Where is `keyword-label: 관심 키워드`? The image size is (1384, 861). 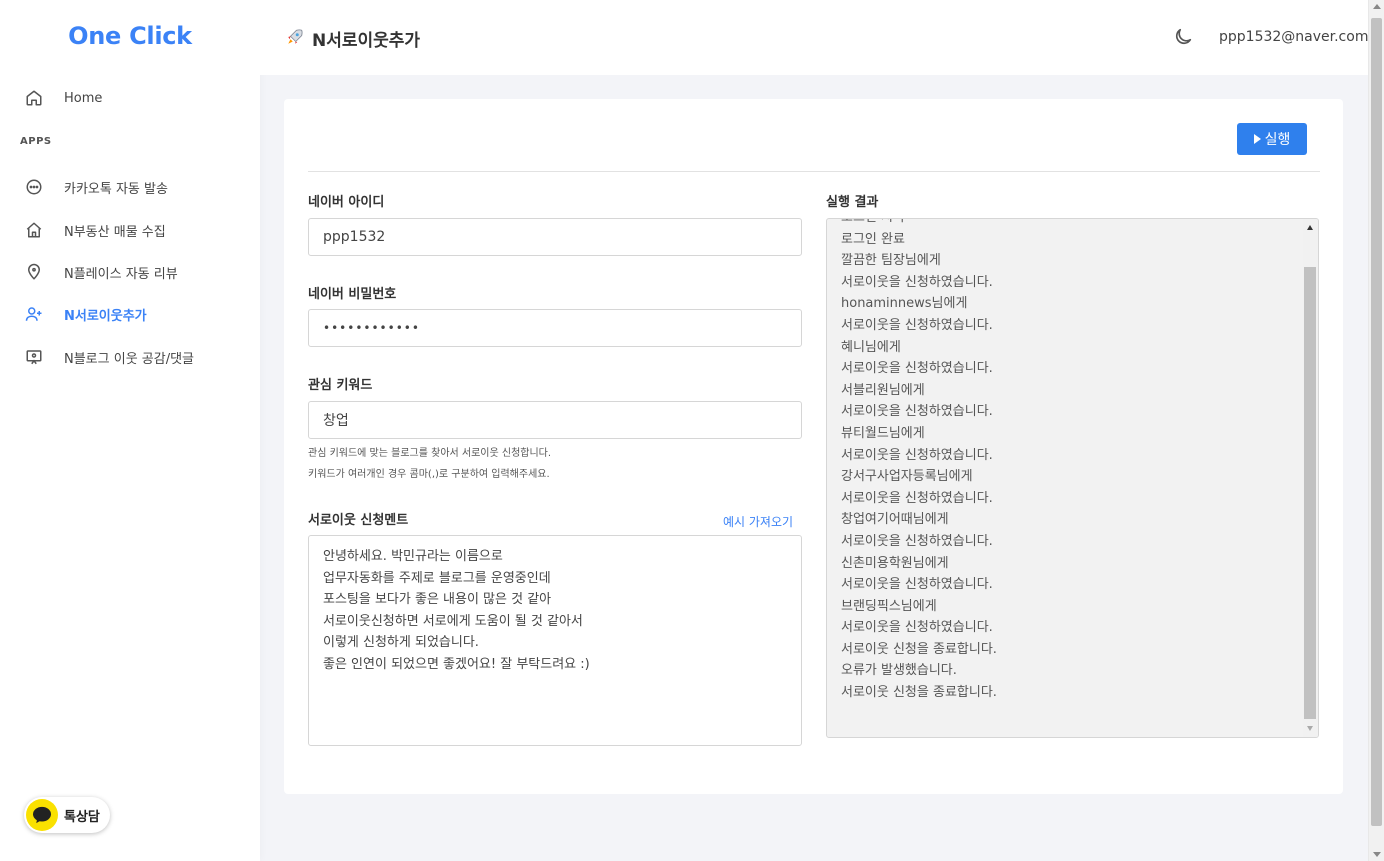 keyword-label: 관심 키워드 is located at coordinates (340, 385).